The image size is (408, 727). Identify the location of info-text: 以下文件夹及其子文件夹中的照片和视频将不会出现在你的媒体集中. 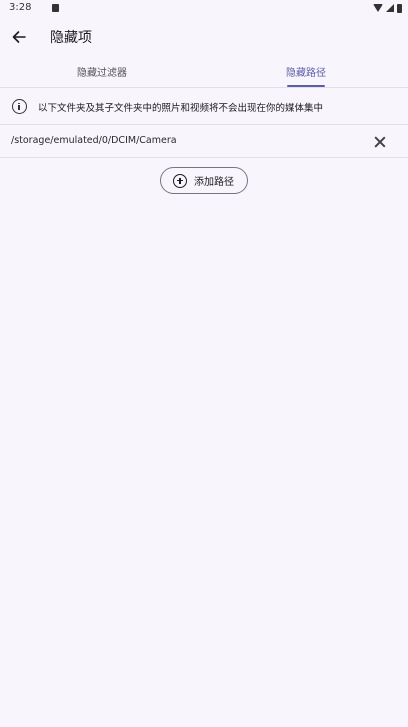
(181, 108).